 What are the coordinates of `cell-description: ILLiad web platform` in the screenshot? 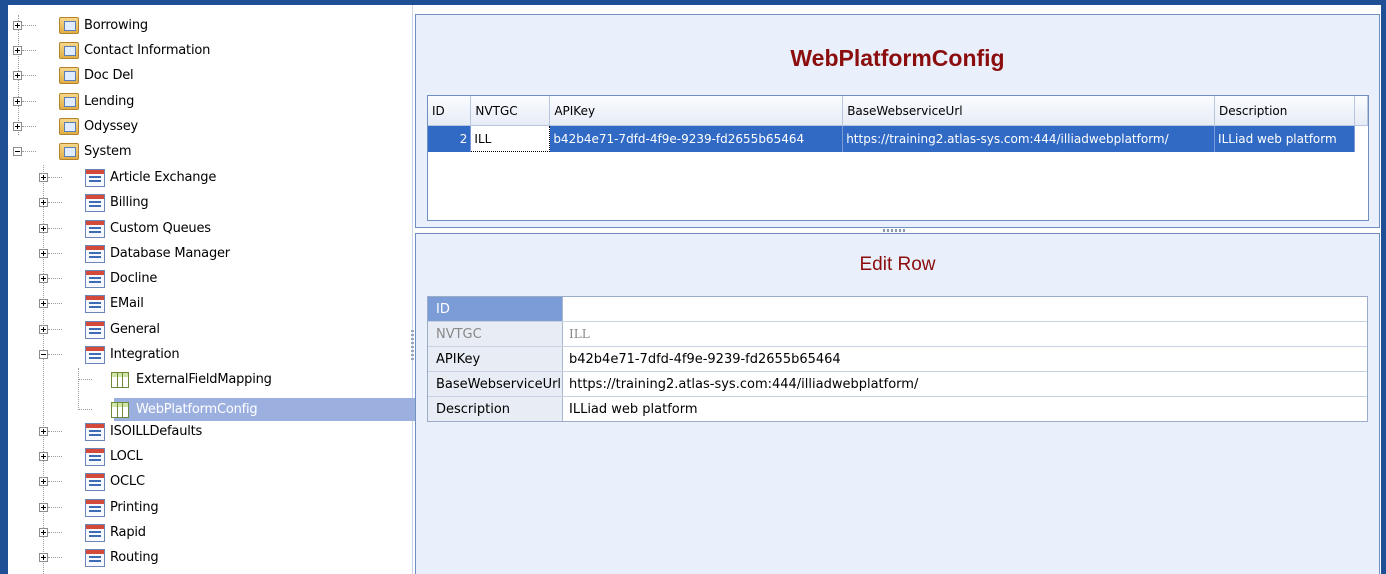 It's located at (1284, 138).